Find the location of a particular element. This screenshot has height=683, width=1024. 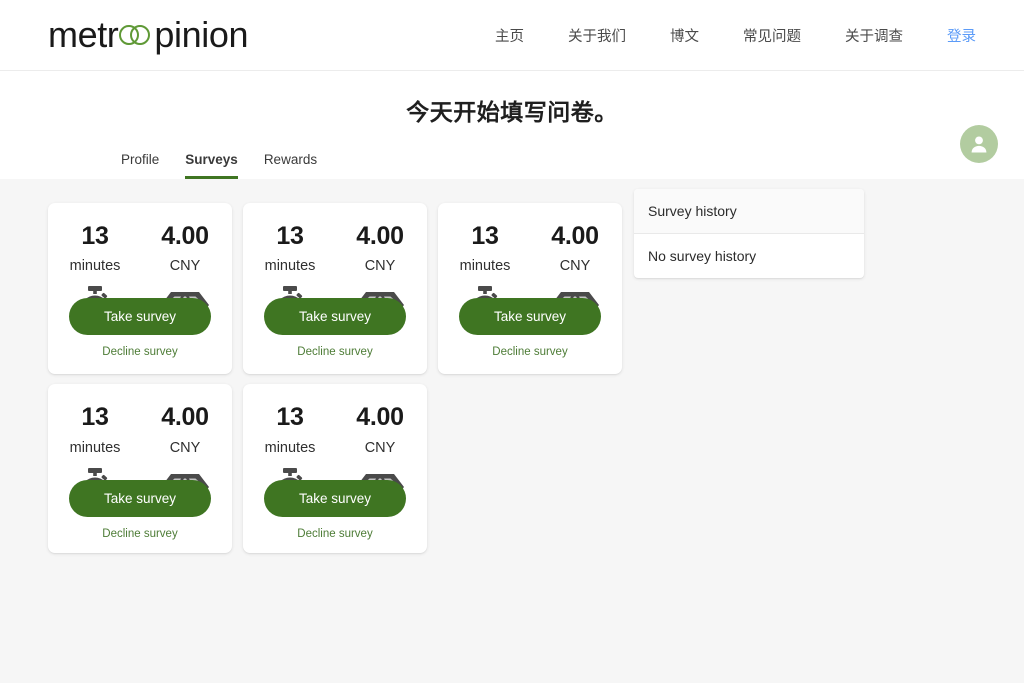

logo-rings-icon is located at coordinates (136, 35).